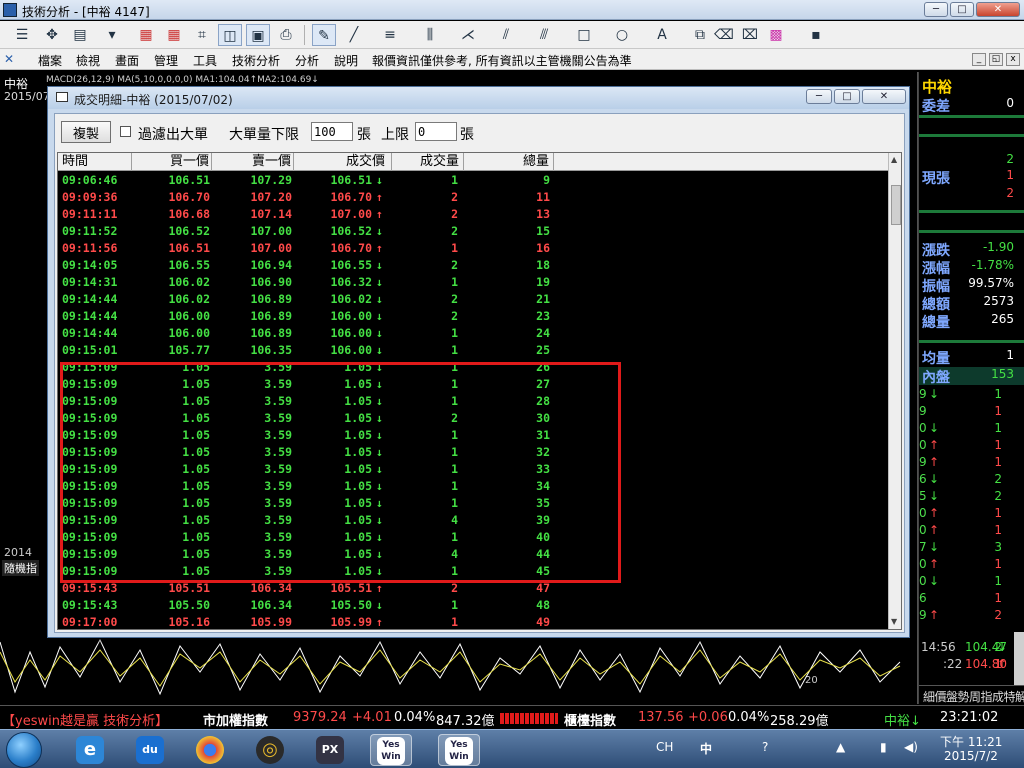 The height and width of the screenshot is (768, 1024). Describe the element at coordinates (544, 35) in the screenshot. I see `parallel-icon: ⫻` at that location.